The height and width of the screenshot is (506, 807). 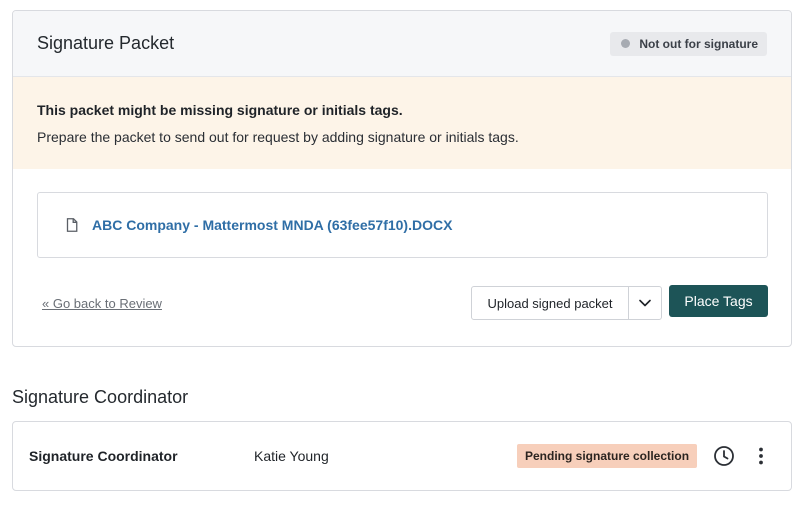 I want to click on back-to-review-link: « Go back to Review, so click(x=102, y=303).